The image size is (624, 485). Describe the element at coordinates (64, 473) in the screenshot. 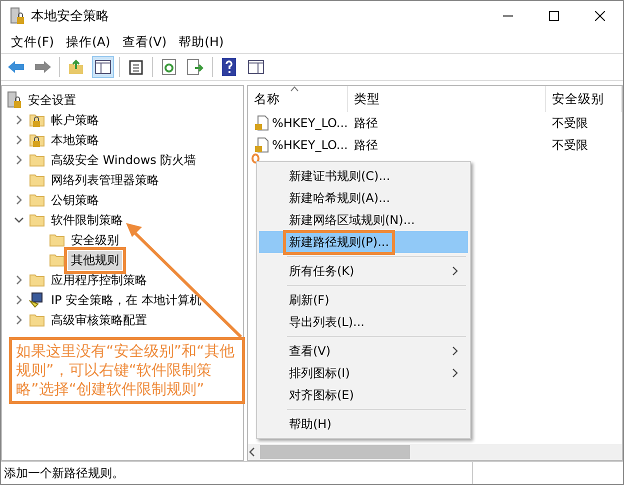

I see `status-text: 添加一个新路径规则。` at that location.